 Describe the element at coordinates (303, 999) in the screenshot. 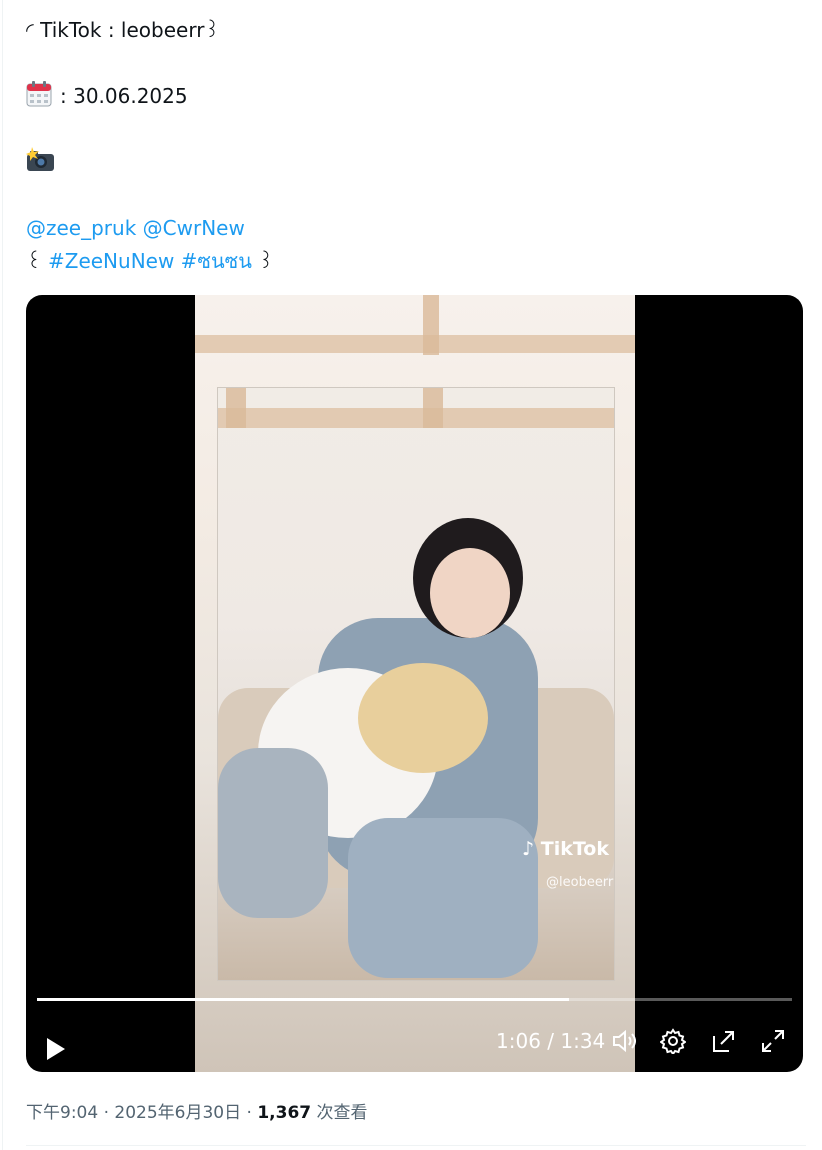

I see `progress-fill` at that location.